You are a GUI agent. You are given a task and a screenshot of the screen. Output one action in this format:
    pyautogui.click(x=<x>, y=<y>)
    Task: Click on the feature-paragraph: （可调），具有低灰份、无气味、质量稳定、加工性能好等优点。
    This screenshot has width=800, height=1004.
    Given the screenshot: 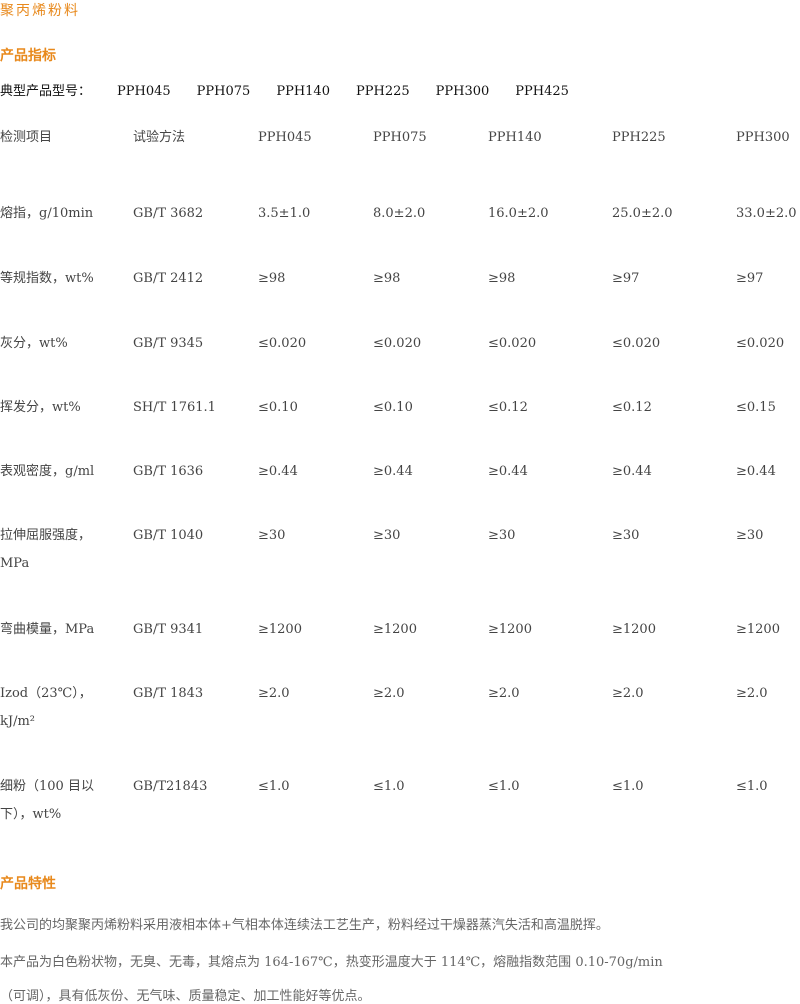 What is the action you would take?
    pyautogui.click(x=185, y=996)
    